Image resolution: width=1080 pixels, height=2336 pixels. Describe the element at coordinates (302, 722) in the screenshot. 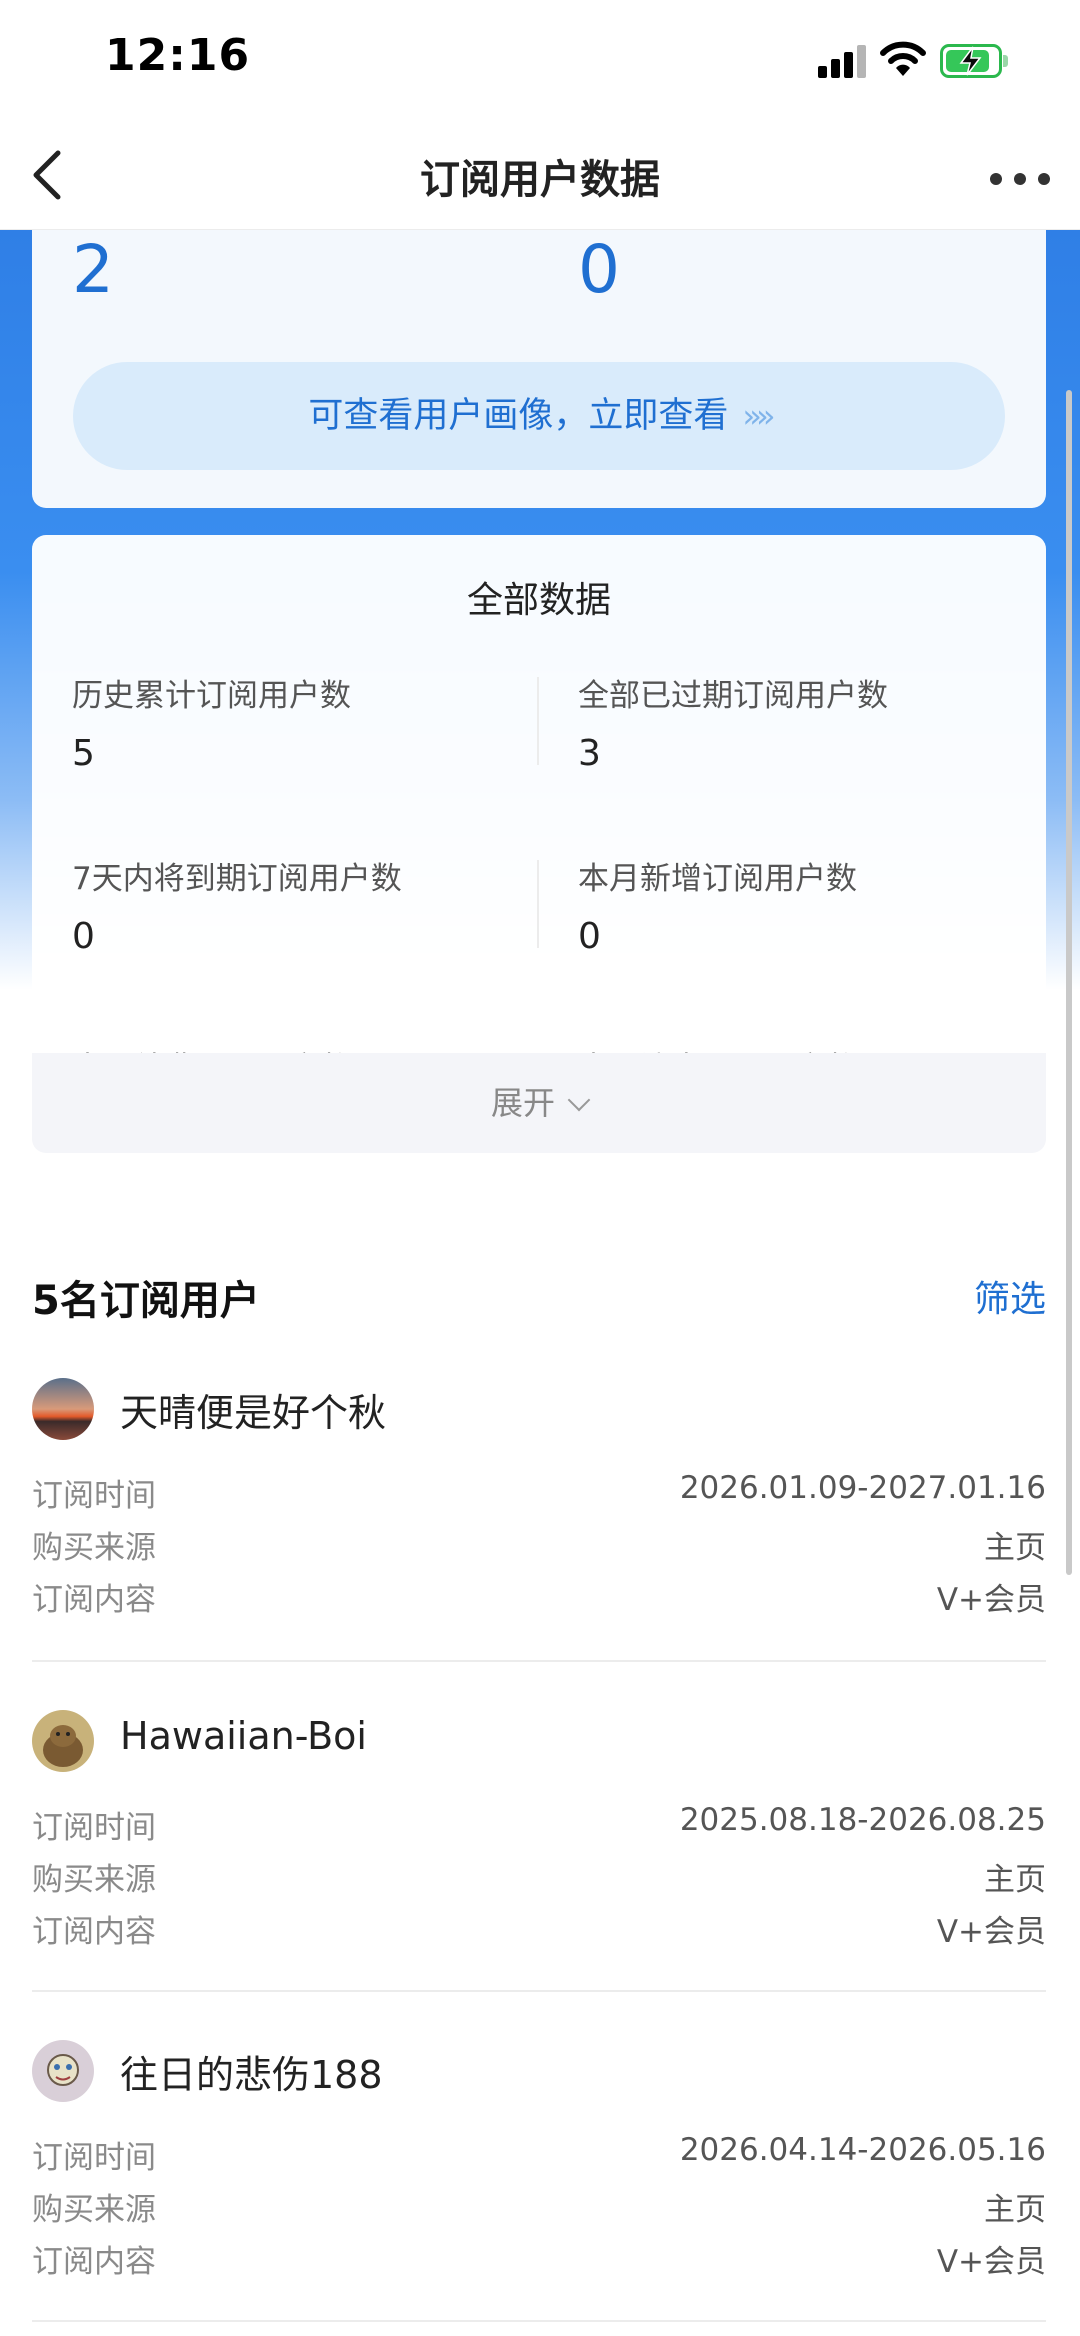

I see `stat-total-subscribers: 历史累计订阅用户数 5` at that location.